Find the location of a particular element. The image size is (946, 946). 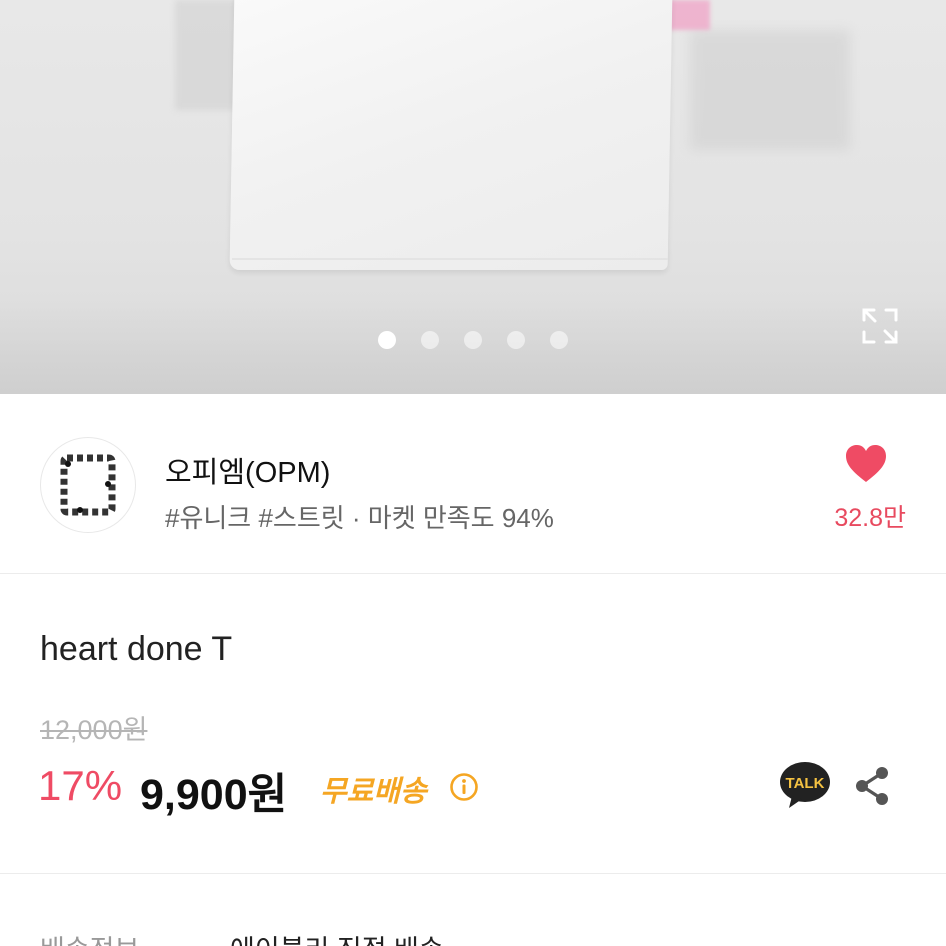

carousel-indicator is located at coordinates (473, 340).